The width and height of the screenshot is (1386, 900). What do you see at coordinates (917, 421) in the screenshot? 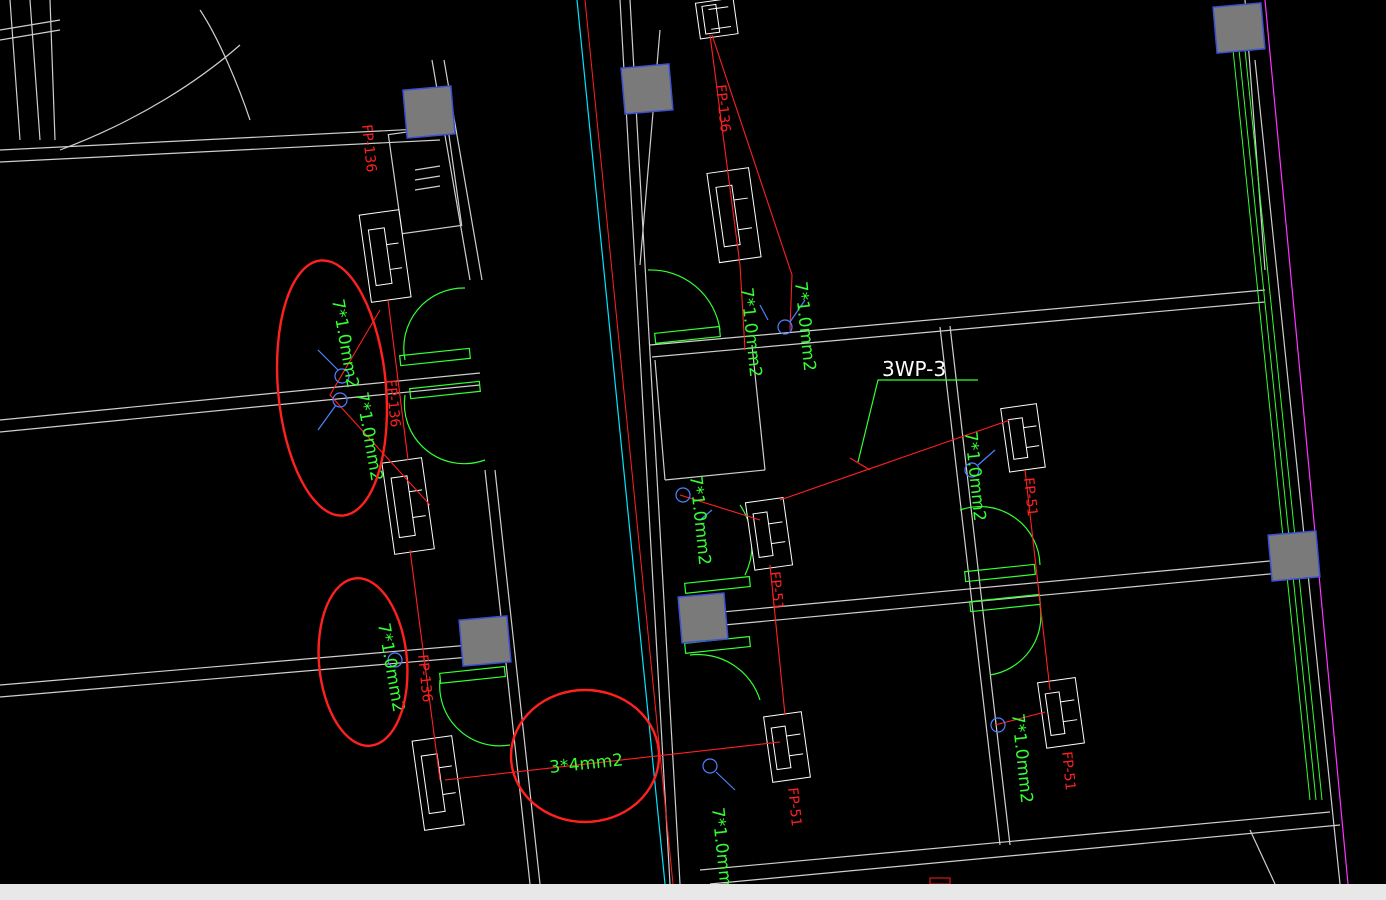
I see `panel-leader` at bounding box center [917, 421].